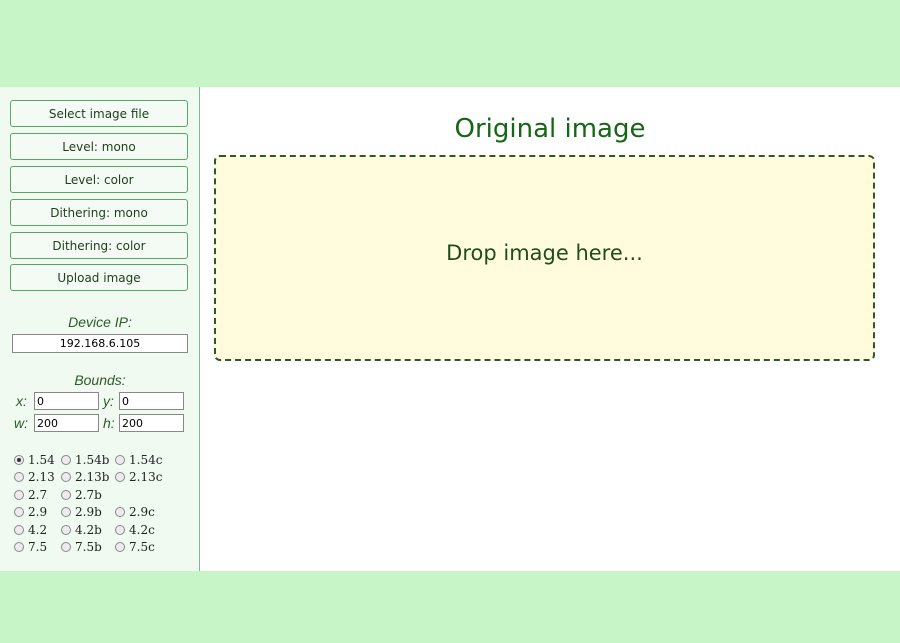  I want to click on size-option-label: 2.9, so click(38, 512).